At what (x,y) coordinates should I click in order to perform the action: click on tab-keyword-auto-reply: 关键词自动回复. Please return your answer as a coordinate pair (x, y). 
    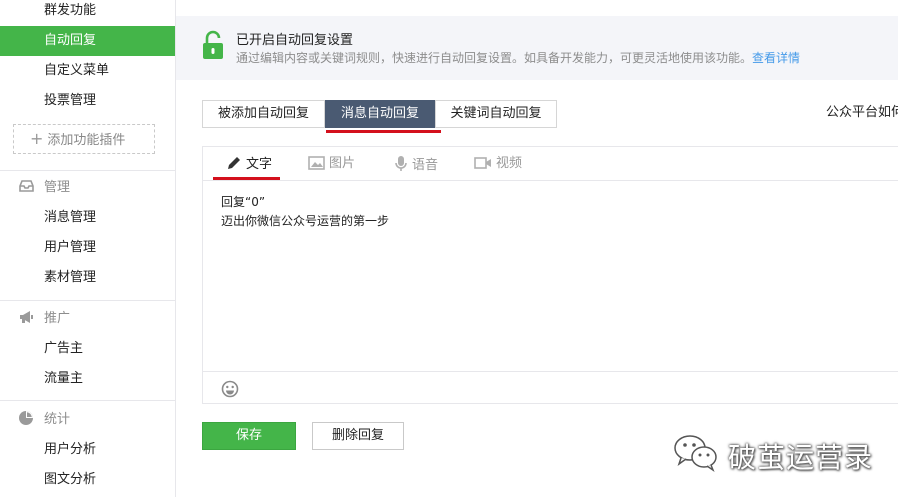
    Looking at the image, I should click on (496, 114).